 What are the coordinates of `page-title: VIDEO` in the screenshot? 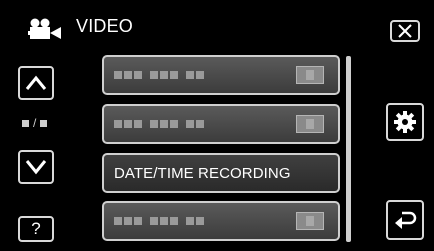 It's located at (105, 26).